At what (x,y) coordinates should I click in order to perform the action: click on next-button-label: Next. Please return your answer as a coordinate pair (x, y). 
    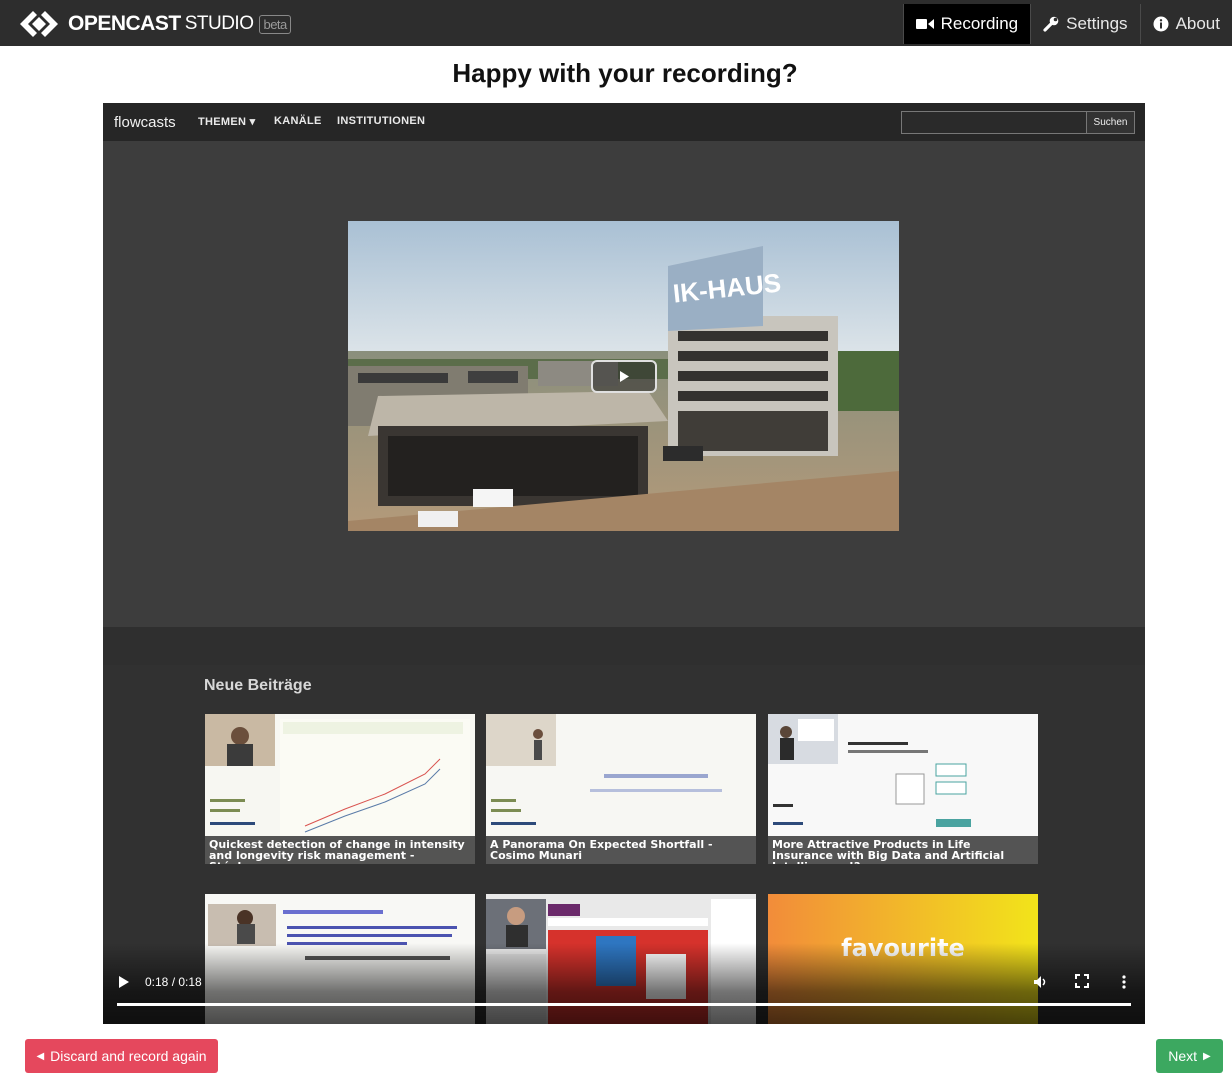
    Looking at the image, I should click on (1183, 1056).